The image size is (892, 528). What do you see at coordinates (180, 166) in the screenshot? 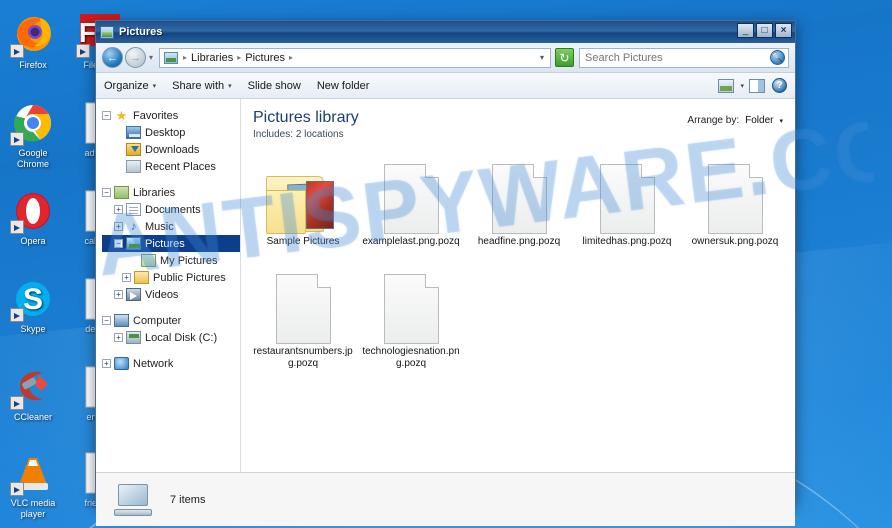
I see `sidebar-label: Recent Places` at bounding box center [180, 166].